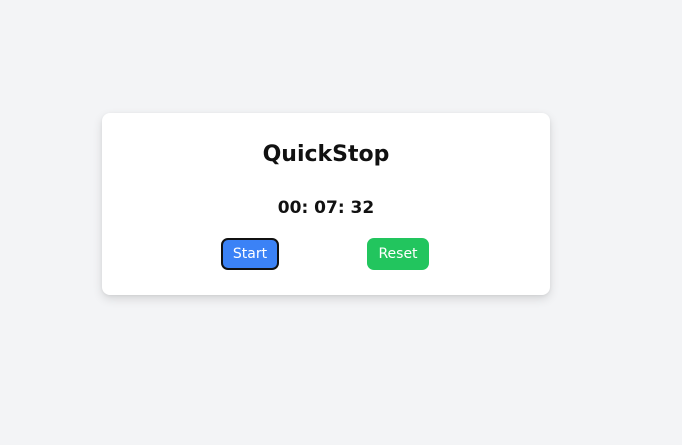 This screenshot has width=682, height=445. Describe the element at coordinates (250, 254) in the screenshot. I see `start-button: Start` at that location.